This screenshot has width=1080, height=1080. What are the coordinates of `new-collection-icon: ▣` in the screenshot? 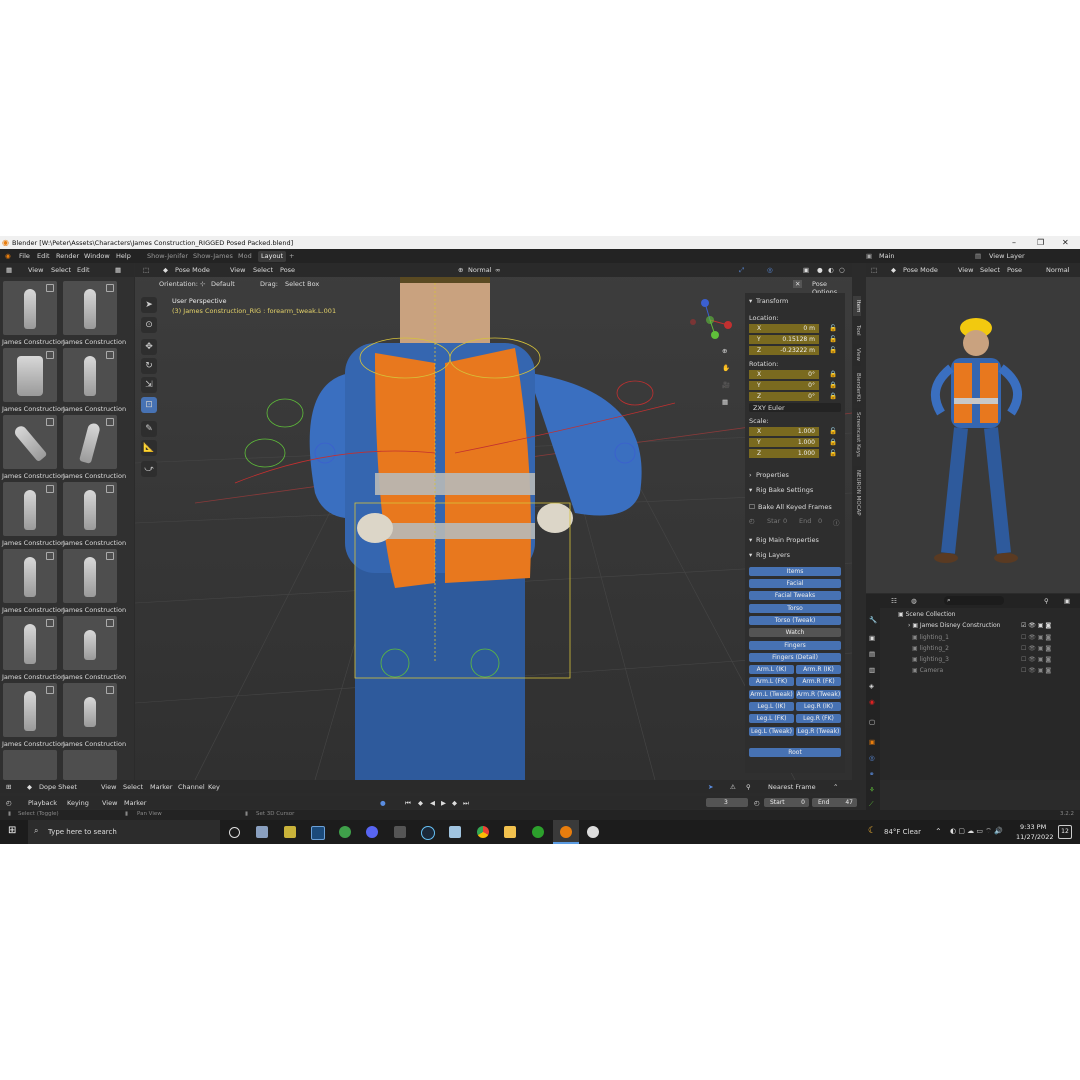 It's located at (1067, 601).